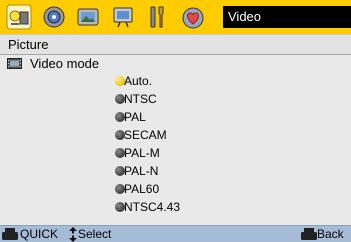 Image resolution: width=351 pixels, height=242 pixels. What do you see at coordinates (309, 234) in the screenshot?
I see `back-key-icon` at bounding box center [309, 234].